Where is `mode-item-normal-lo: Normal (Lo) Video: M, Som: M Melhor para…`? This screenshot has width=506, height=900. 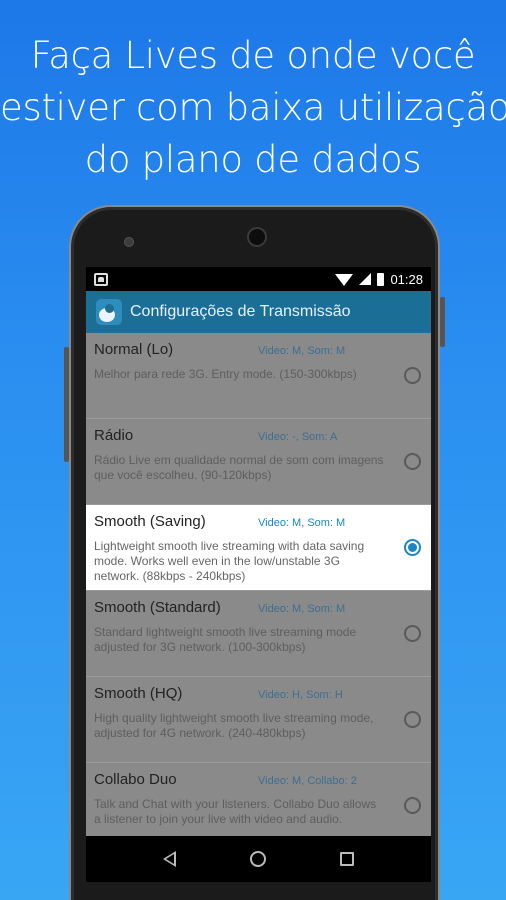 mode-item-normal-lo: Normal (Lo) Video: M, Som: M Melhor para… is located at coordinates (258, 376).